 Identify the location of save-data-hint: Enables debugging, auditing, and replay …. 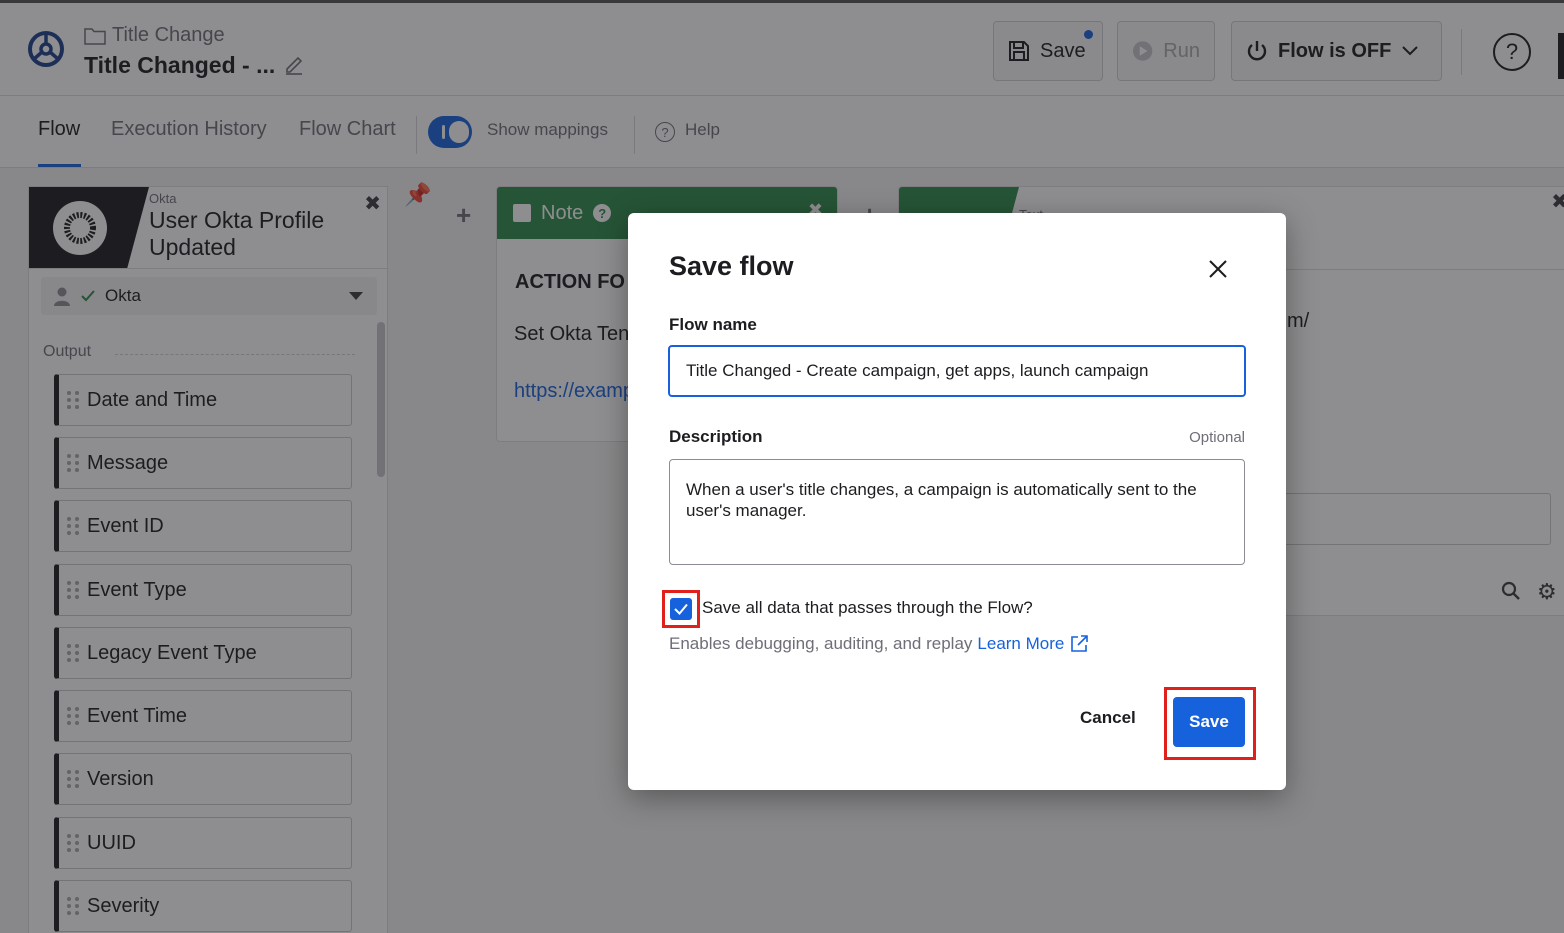
(879, 644).